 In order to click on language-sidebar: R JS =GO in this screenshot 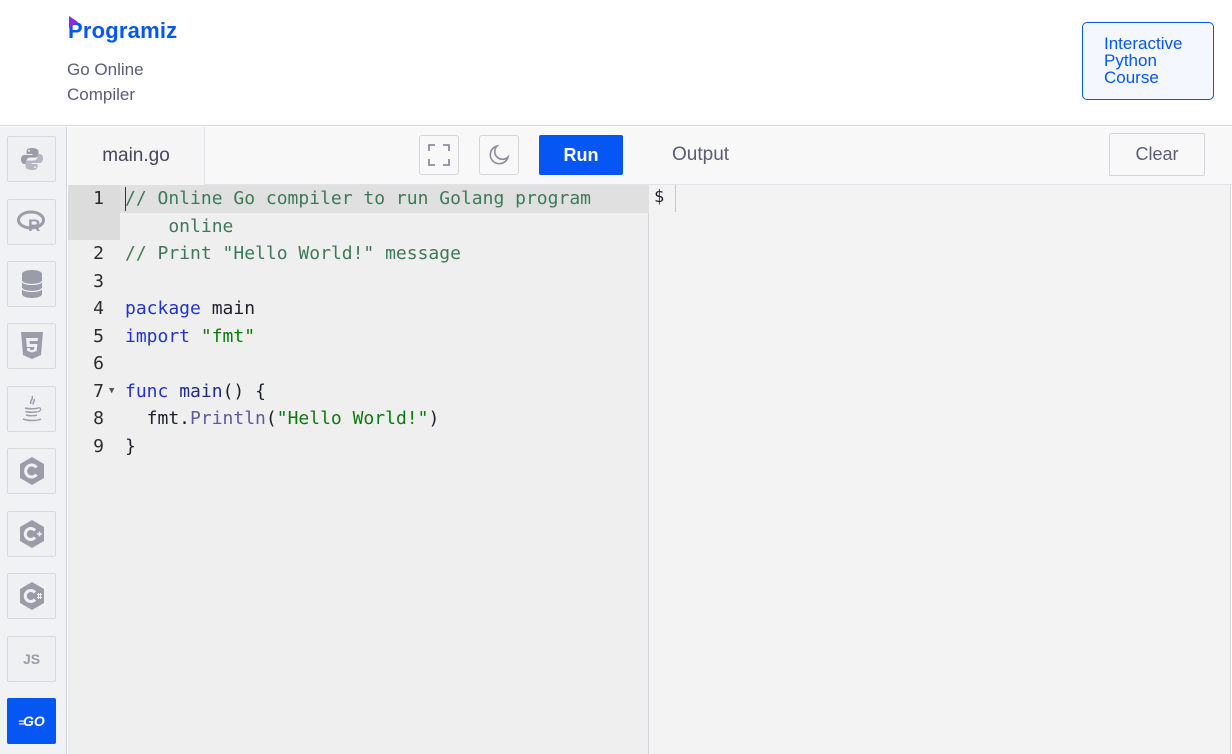, I will do `click(33, 440)`.